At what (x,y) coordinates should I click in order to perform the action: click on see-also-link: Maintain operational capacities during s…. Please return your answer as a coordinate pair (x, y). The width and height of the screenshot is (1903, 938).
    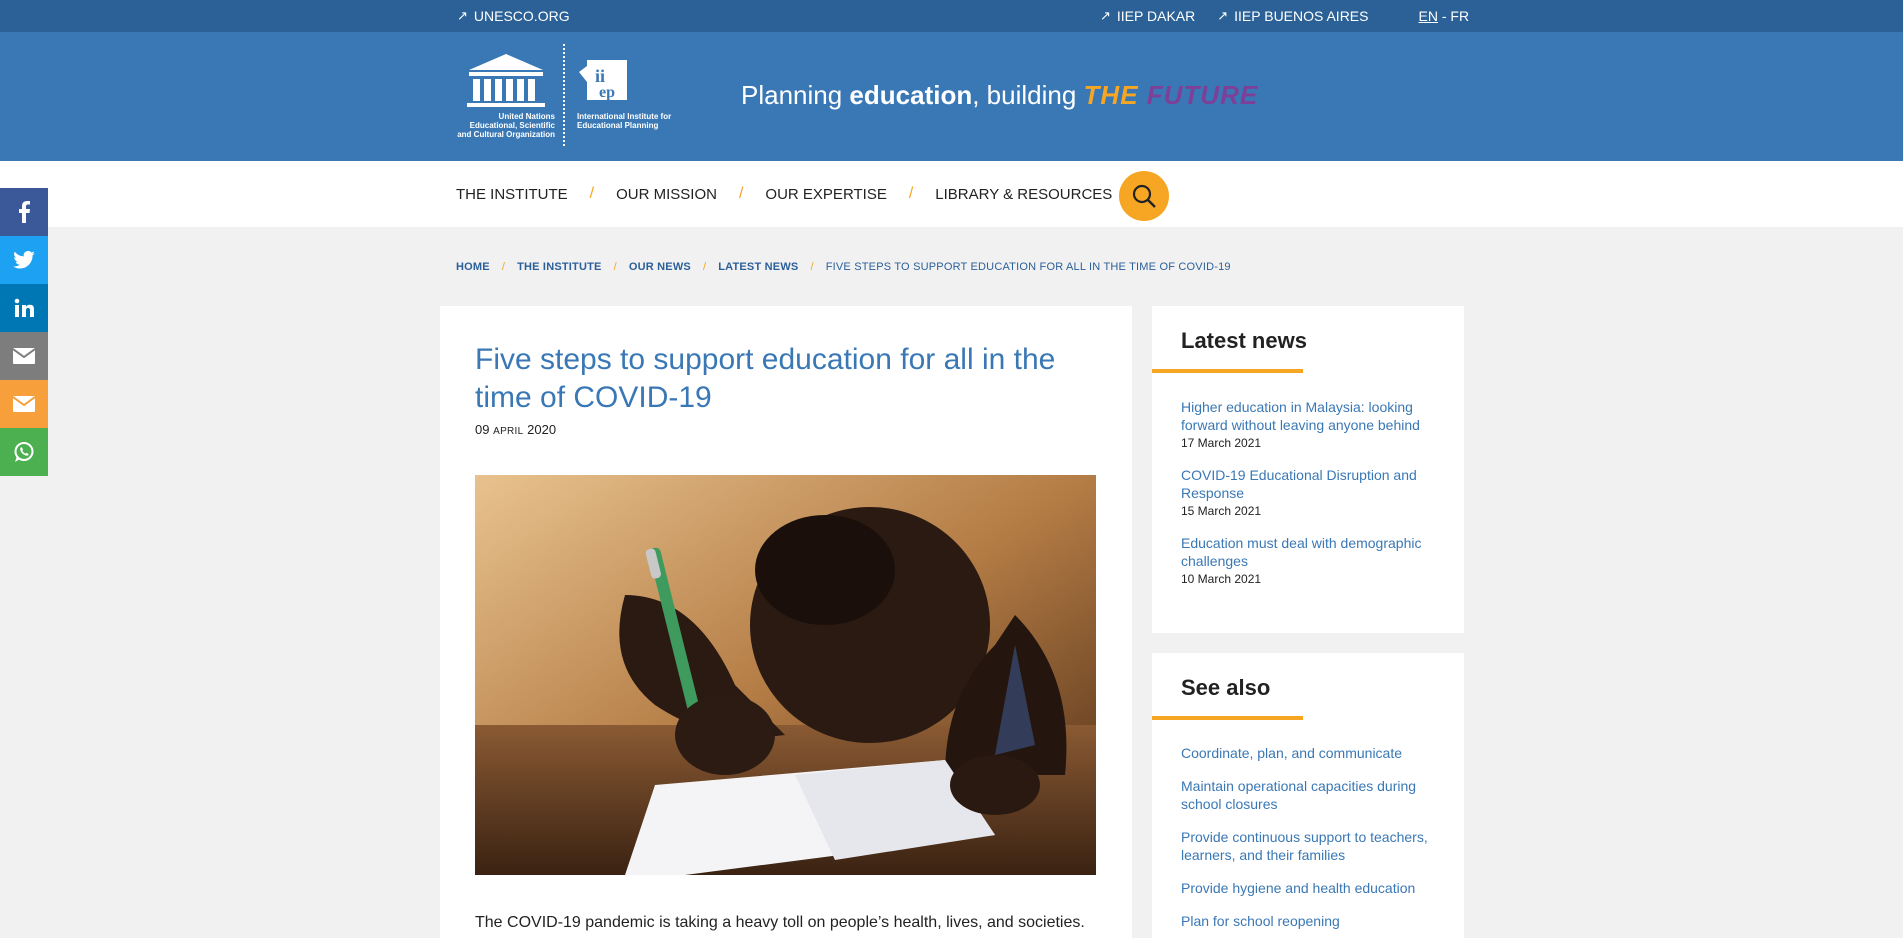
    Looking at the image, I should click on (1313, 795).